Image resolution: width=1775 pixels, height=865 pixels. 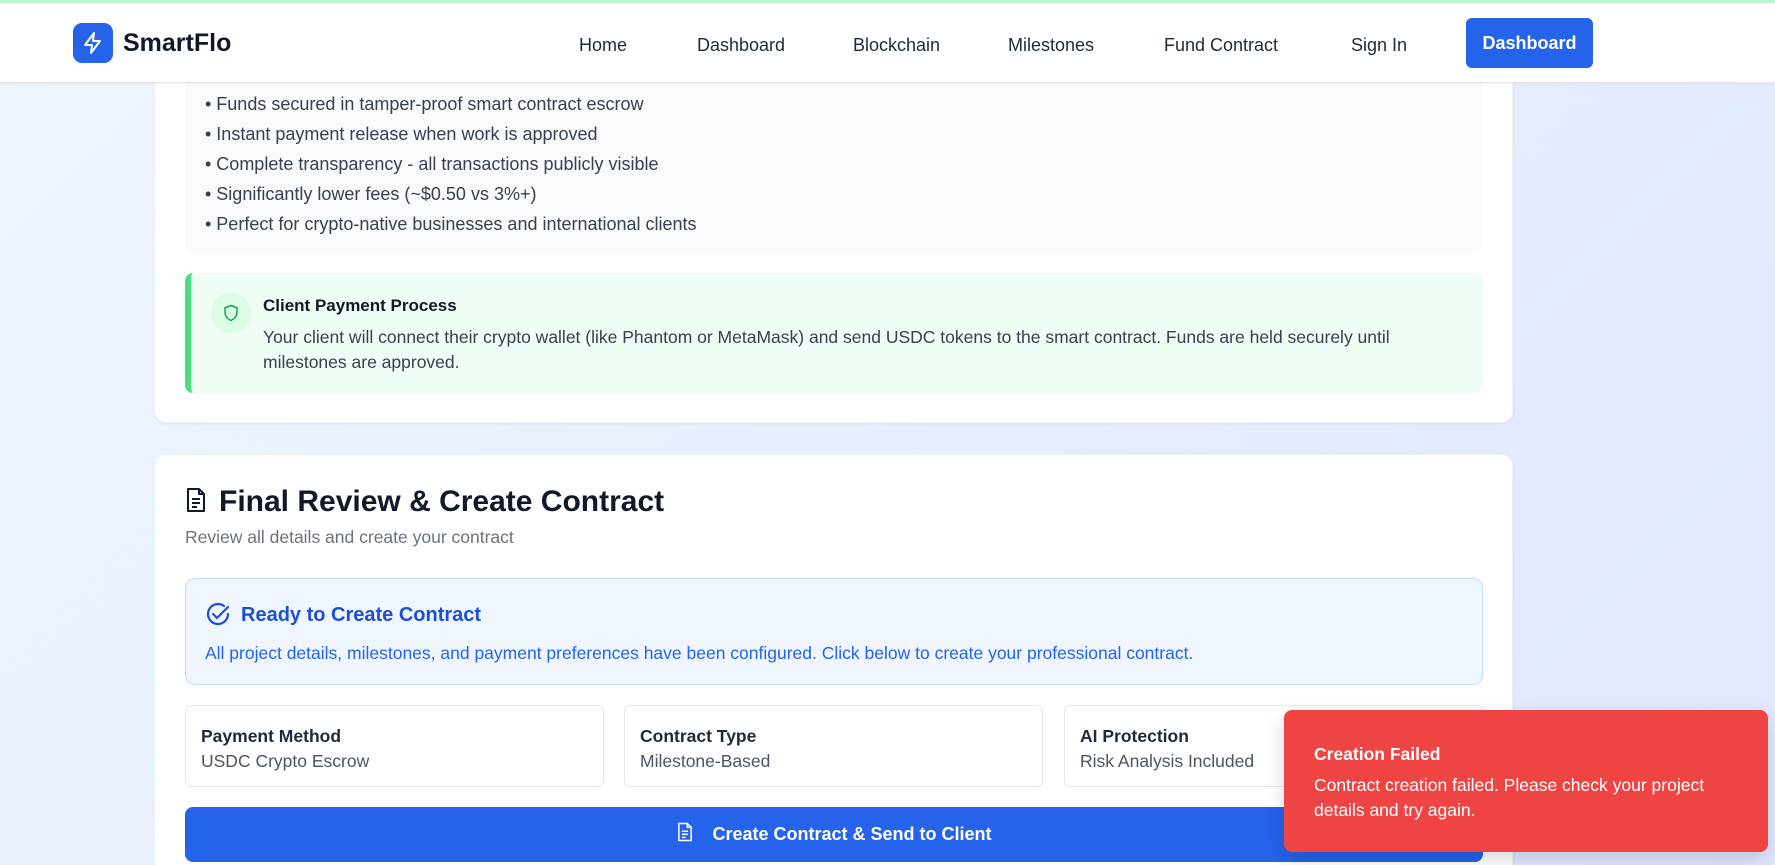 What do you see at coordinates (360, 305) in the screenshot?
I see `process-title: Client Payment Process` at bounding box center [360, 305].